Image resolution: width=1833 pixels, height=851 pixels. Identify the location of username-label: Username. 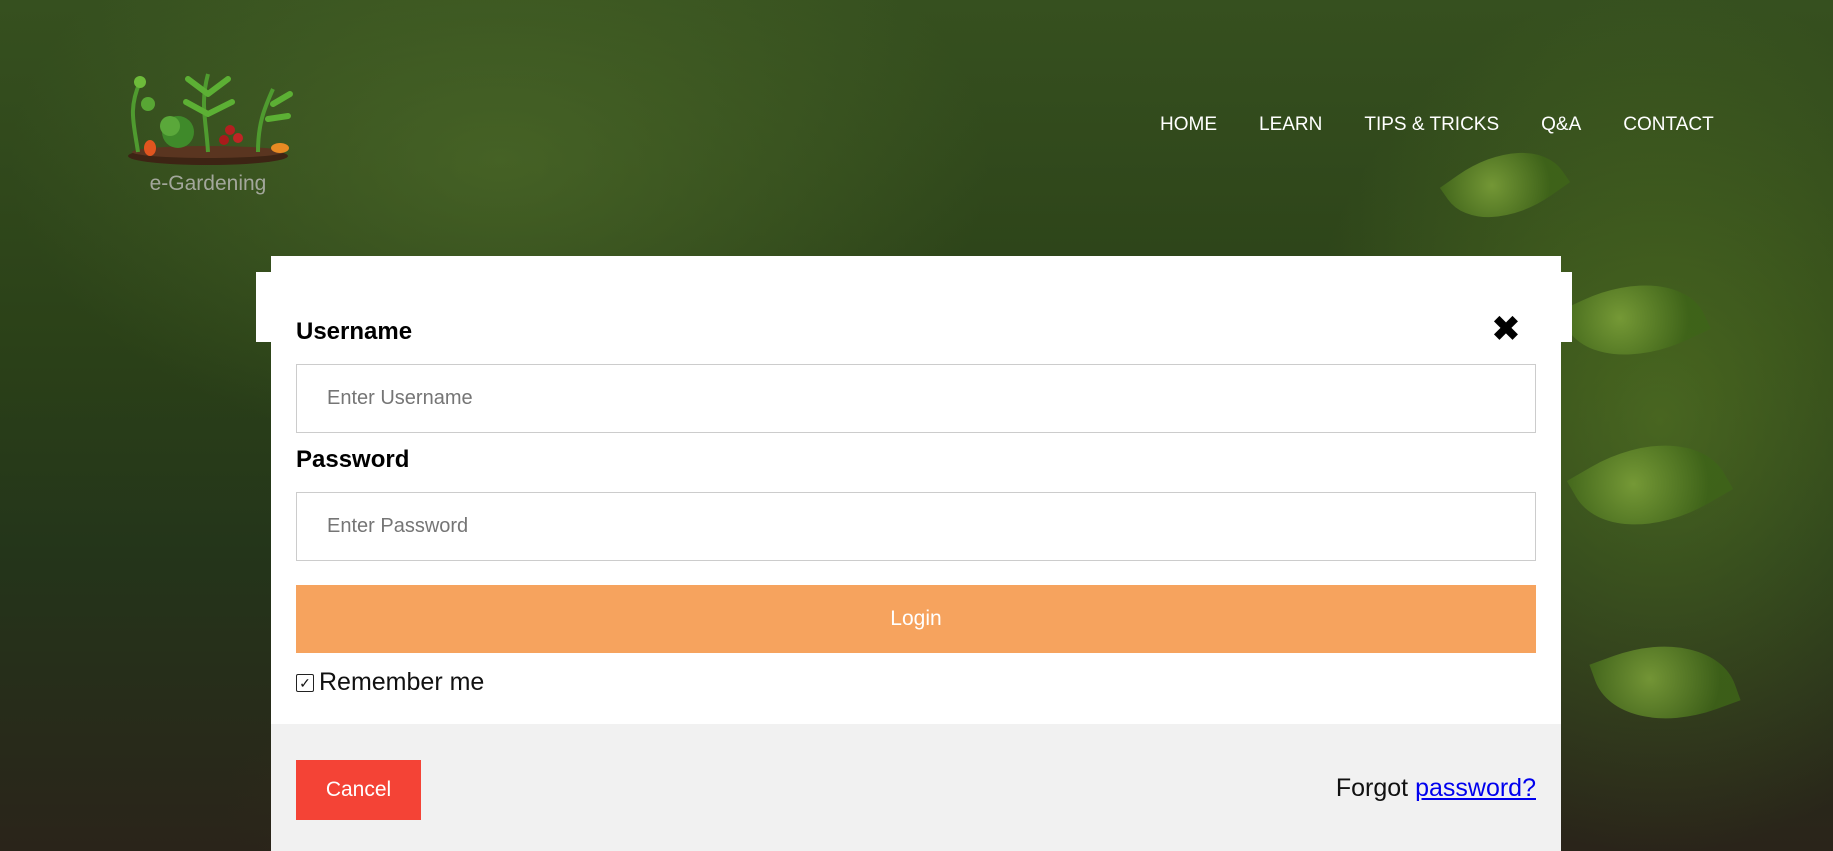
(354, 331).